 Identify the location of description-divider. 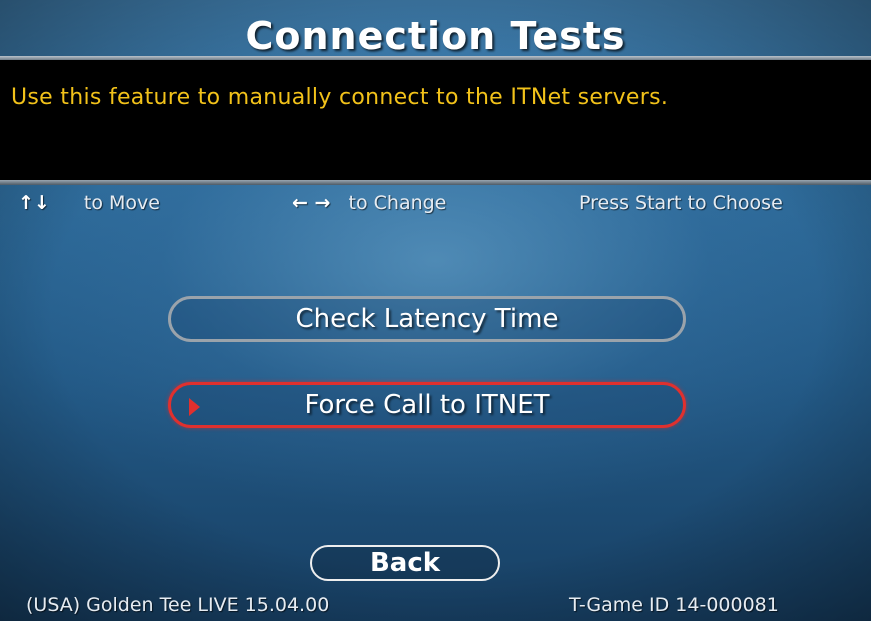
(435, 182).